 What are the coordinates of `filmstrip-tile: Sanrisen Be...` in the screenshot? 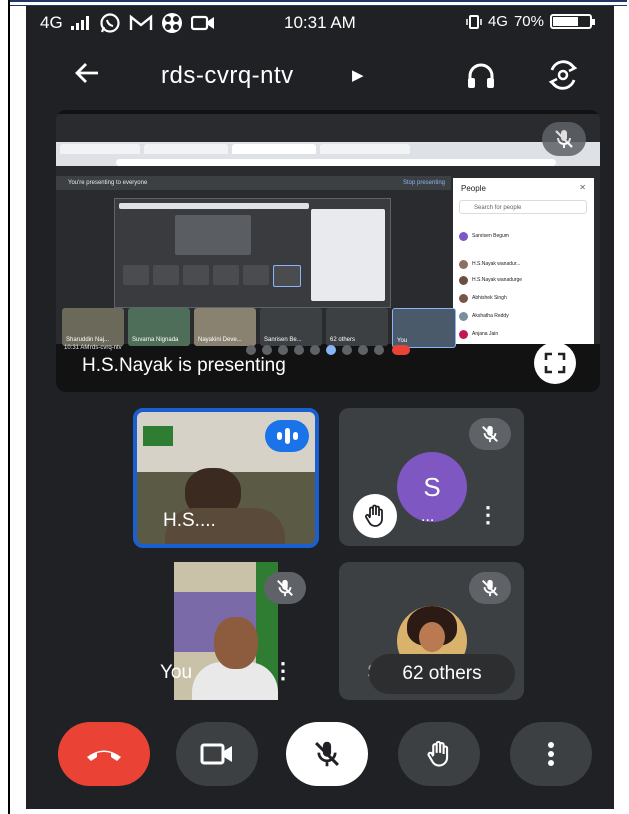 It's located at (291, 327).